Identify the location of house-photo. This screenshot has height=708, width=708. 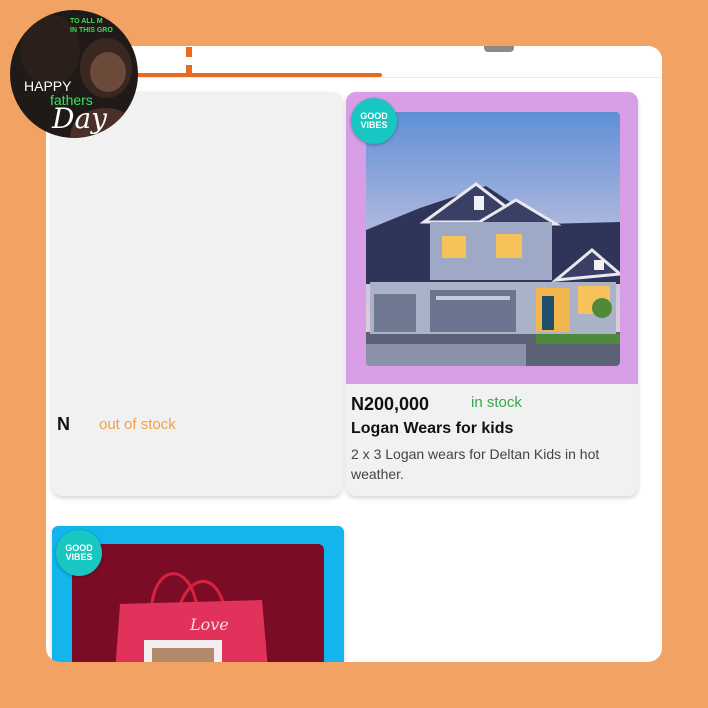
(493, 239).